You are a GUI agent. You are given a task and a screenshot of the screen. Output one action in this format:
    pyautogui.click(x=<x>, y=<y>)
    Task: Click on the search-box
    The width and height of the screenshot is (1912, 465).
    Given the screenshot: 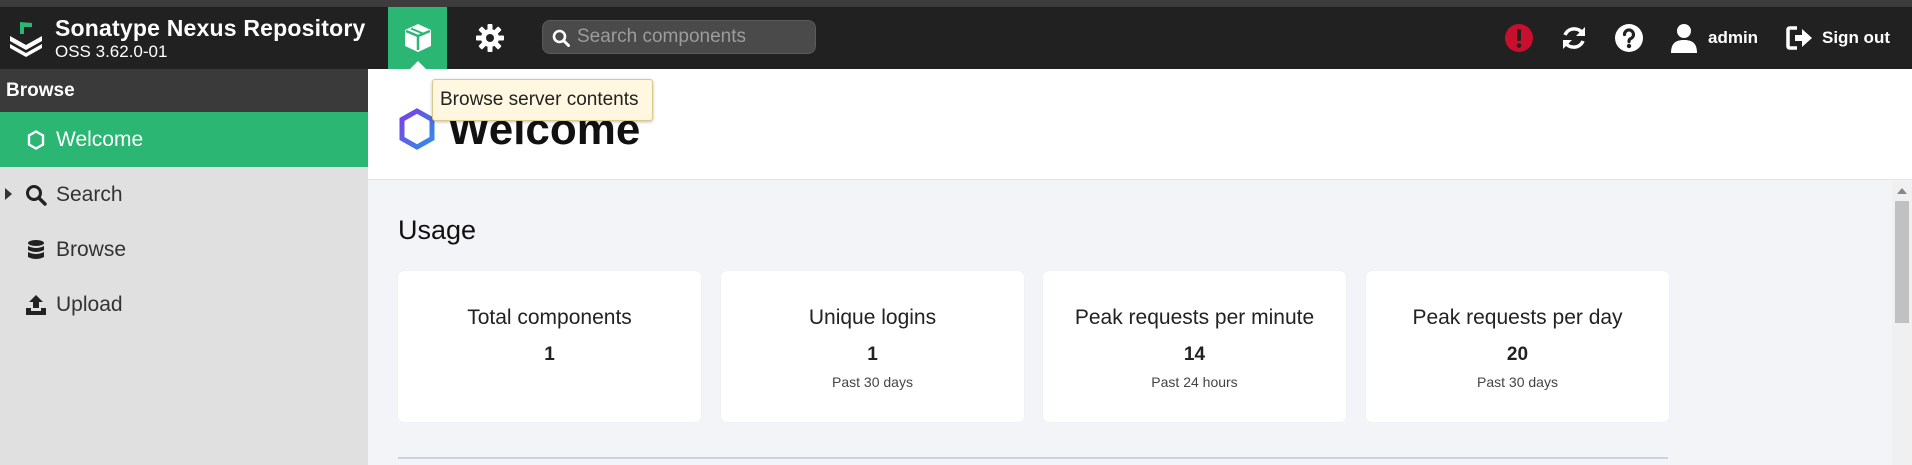 What is the action you would take?
    pyautogui.click(x=679, y=37)
    